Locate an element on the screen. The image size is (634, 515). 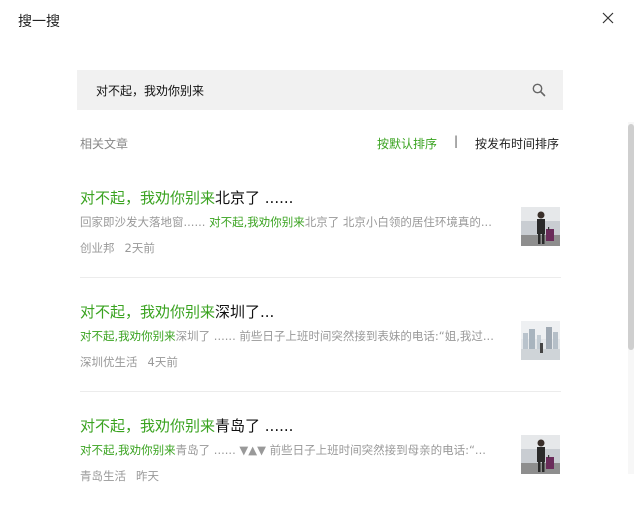
window-title: 搜一搜 is located at coordinates (39, 22).